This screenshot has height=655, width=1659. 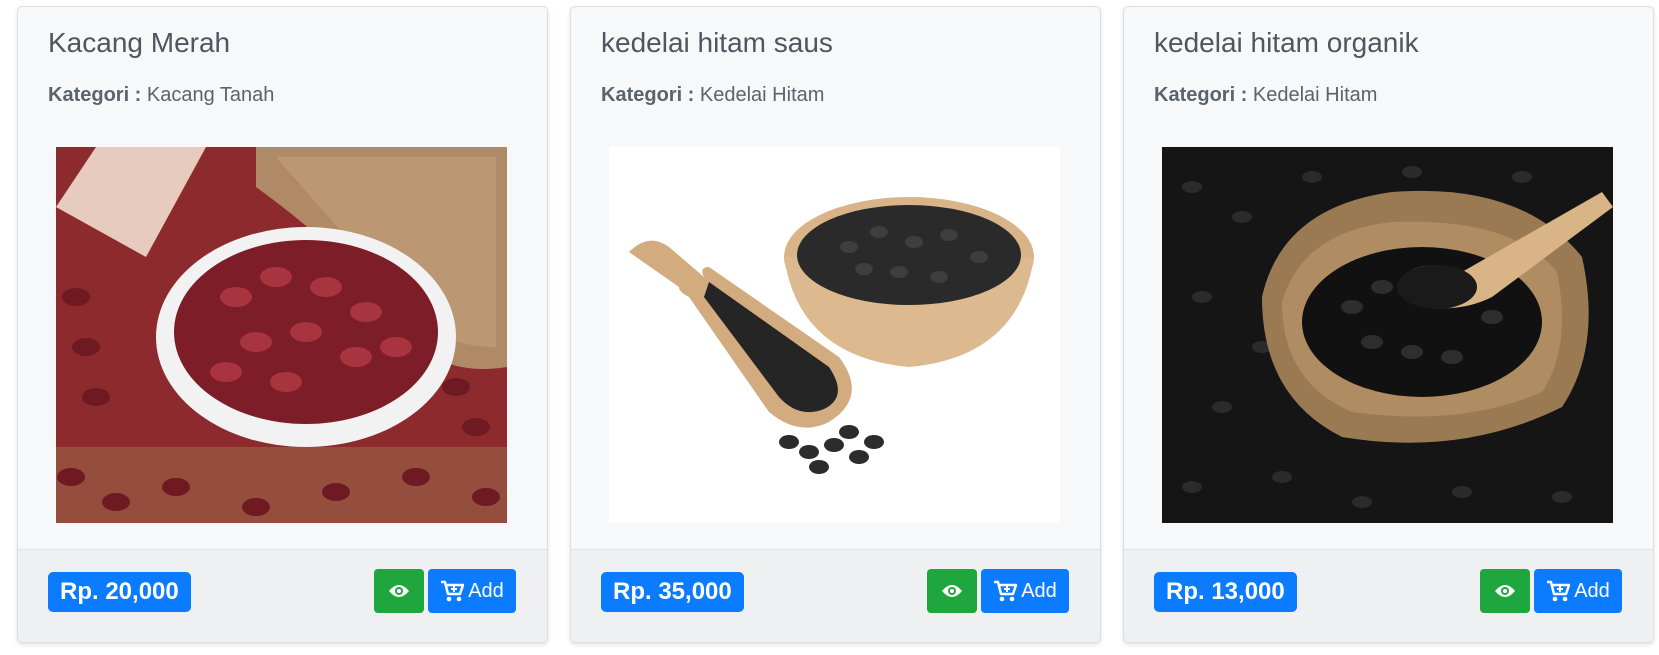 What do you see at coordinates (672, 592) in the screenshot?
I see `price-badge: Rp. 35,000` at bounding box center [672, 592].